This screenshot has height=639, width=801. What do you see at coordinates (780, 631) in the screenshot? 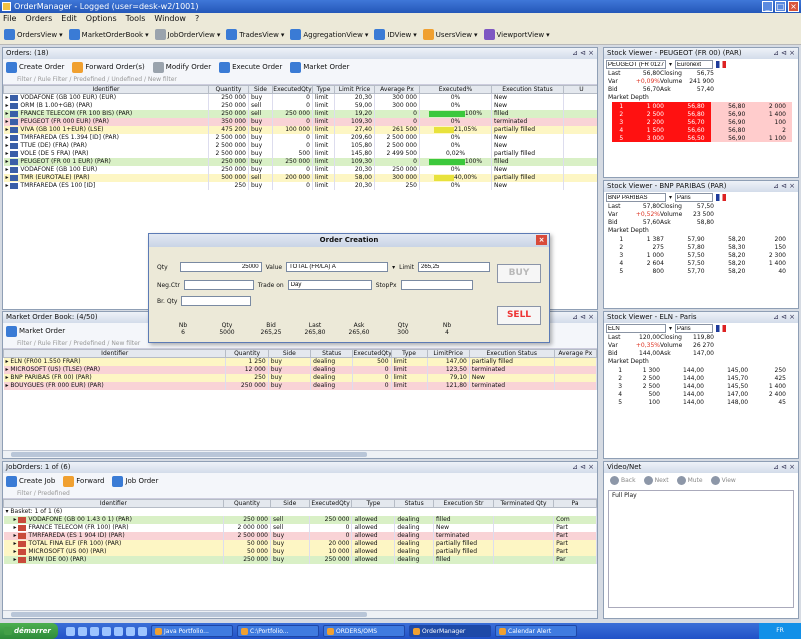
I see `system-tray: FR` at bounding box center [780, 631].